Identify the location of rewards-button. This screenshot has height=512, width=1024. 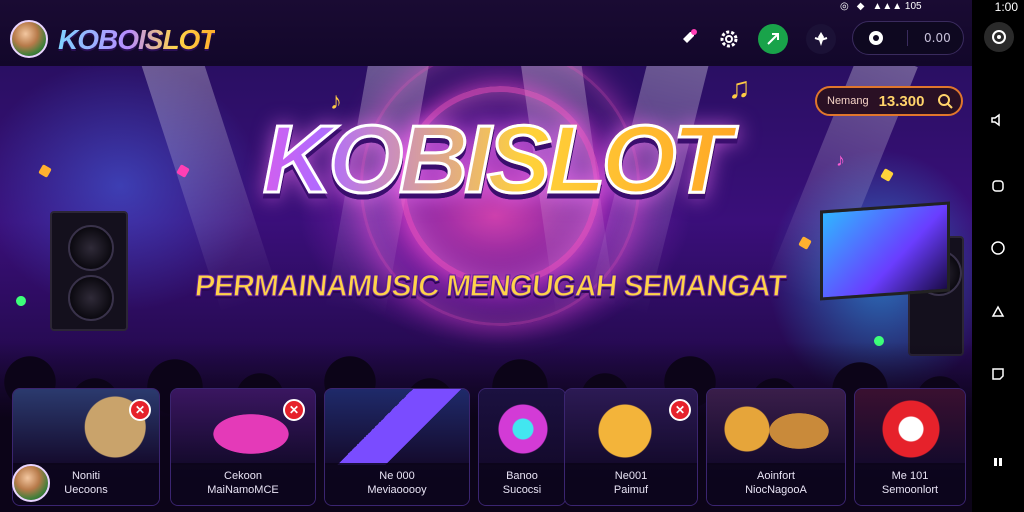
(821, 39).